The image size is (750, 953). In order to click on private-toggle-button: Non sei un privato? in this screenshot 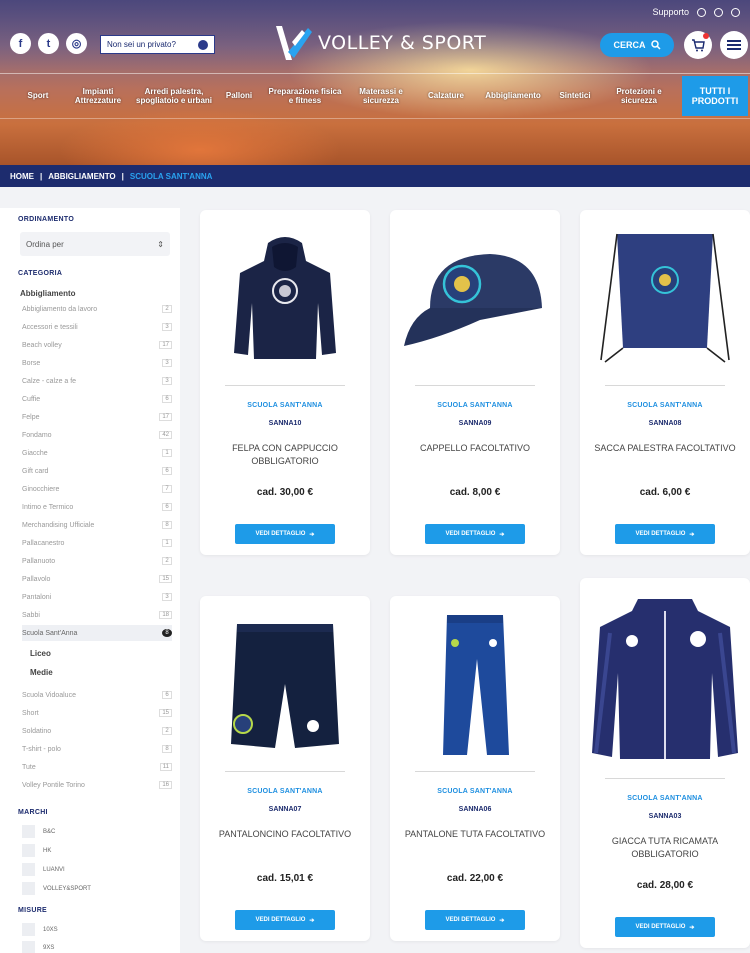, I will do `click(157, 44)`.